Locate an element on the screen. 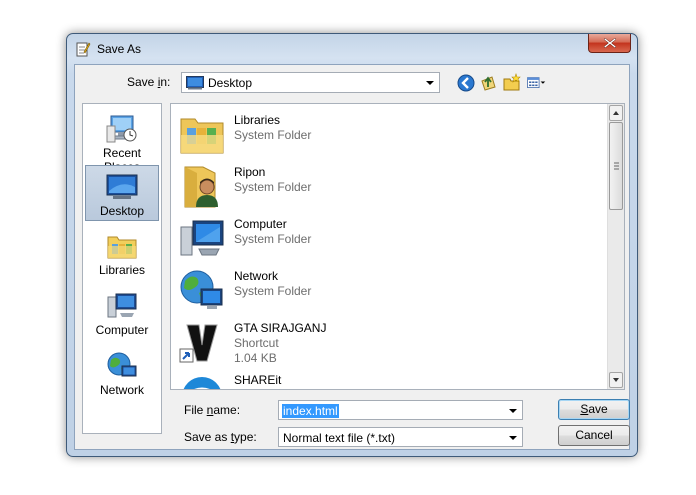  list-item: SHAREit is located at coordinates (394, 379).